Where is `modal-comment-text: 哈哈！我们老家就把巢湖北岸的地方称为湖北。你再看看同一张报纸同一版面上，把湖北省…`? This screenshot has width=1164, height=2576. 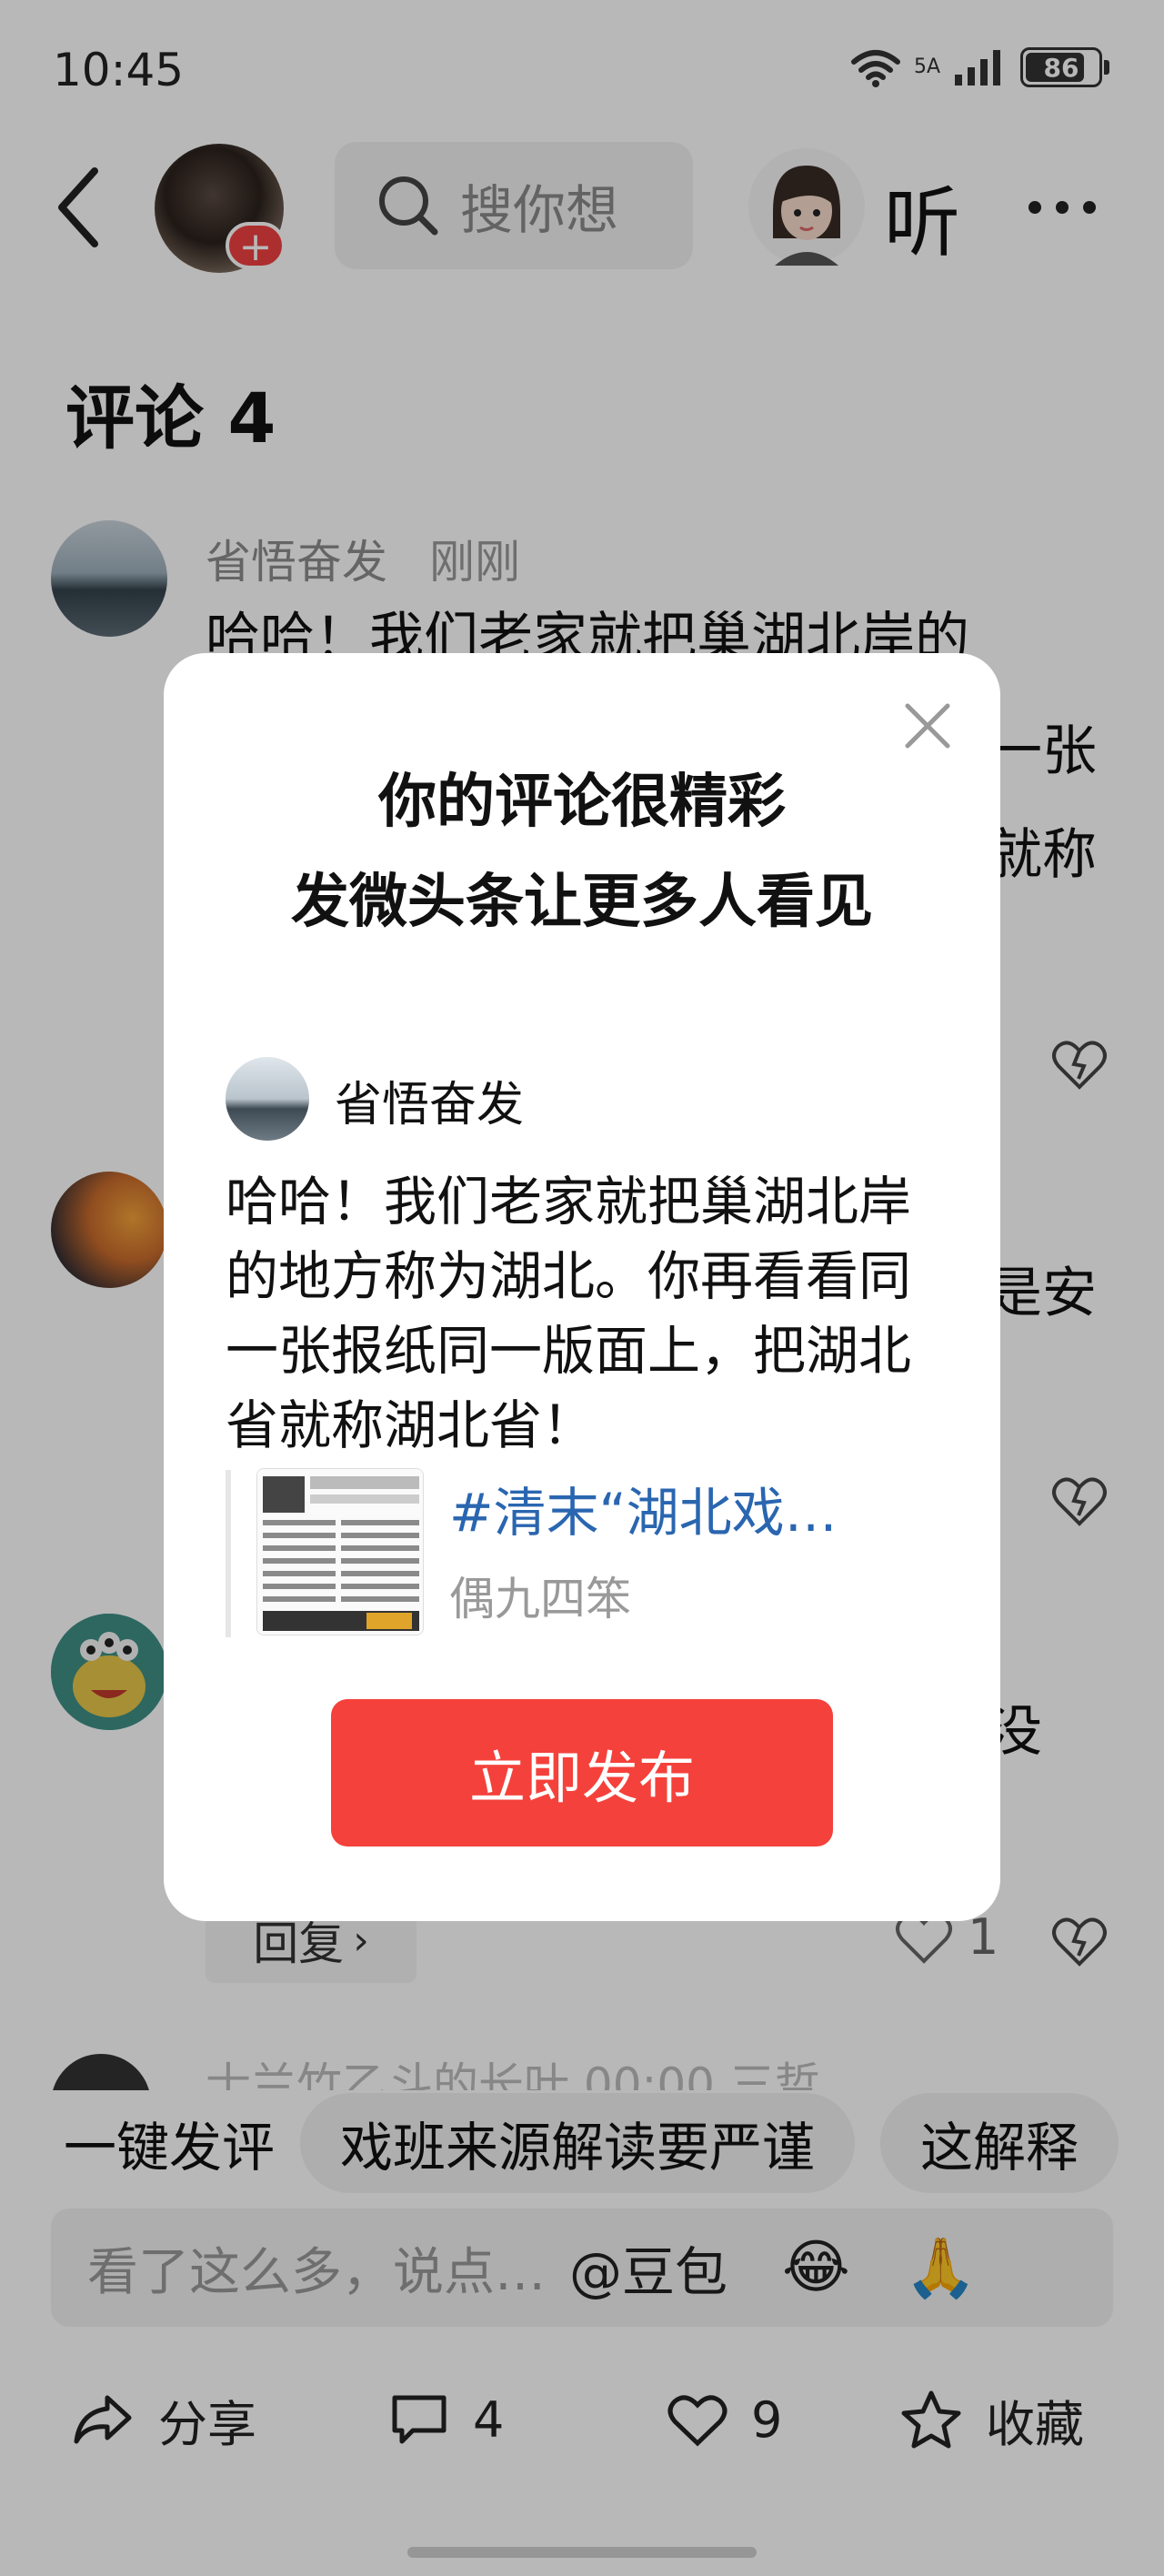
modal-comment-text: 哈哈！我们老家就把巢湖北岸的地方称为湖北。你再看看同一张报纸同一版面上，把湖北省… is located at coordinates (569, 1313).